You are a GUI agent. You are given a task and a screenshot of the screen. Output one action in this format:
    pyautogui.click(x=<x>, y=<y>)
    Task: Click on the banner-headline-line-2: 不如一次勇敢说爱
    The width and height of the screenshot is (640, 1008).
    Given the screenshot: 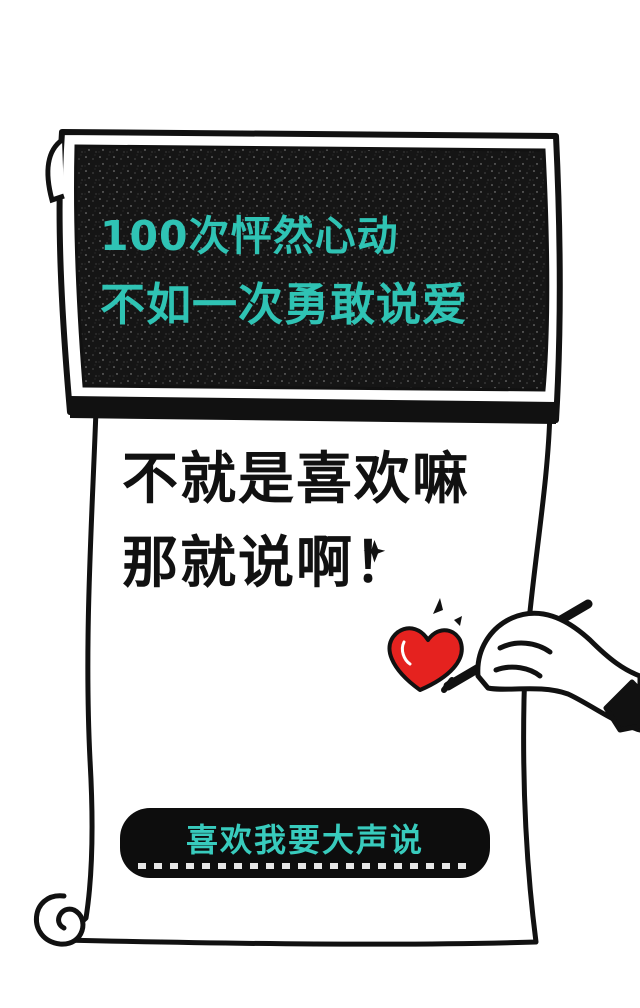 What is the action you would take?
    pyautogui.click(x=284, y=304)
    